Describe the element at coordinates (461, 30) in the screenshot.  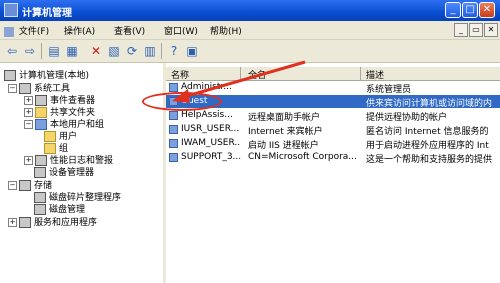
I see `child-minimize-button: _` at that location.